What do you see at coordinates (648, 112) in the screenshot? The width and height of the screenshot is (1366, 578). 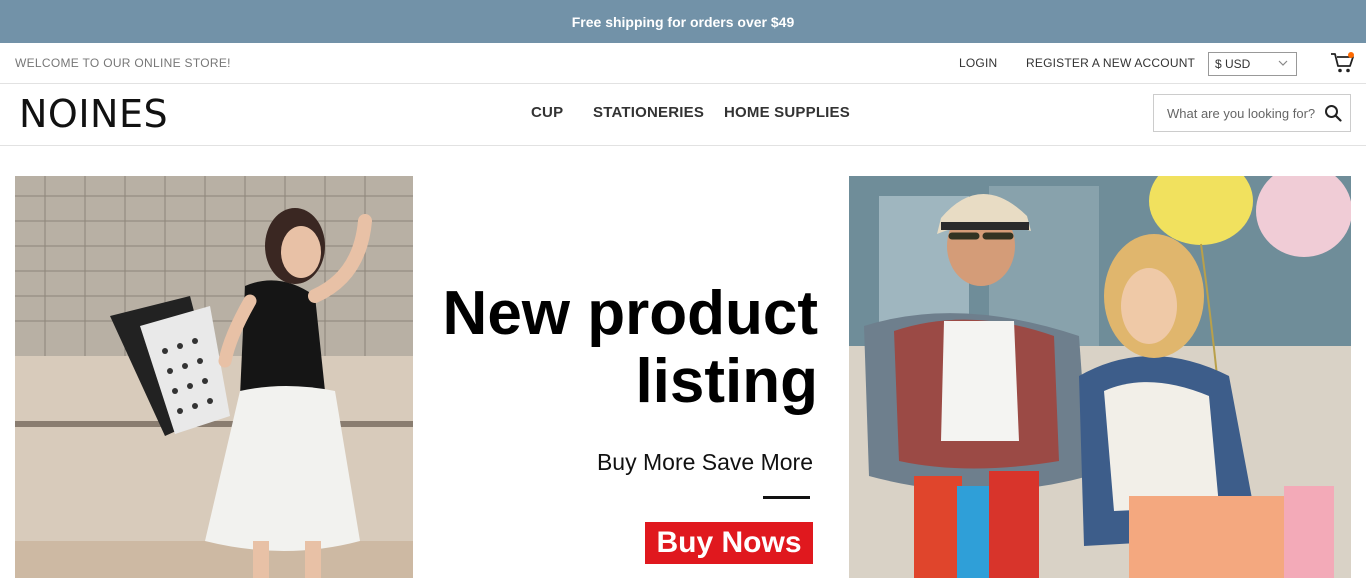 I see `nav-item-stationeries: STATIONERIES` at bounding box center [648, 112].